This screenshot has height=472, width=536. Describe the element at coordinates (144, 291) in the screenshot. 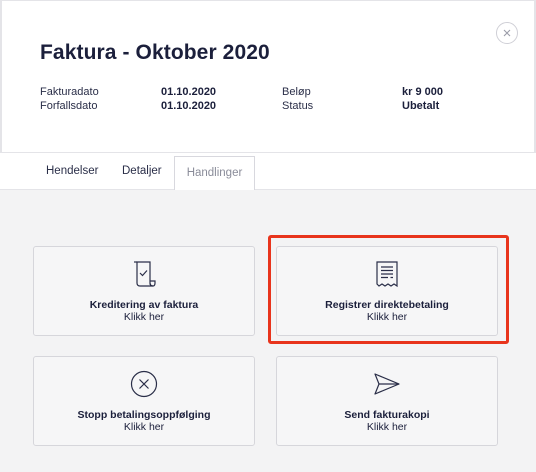

I see `credit-invoice-button: Kreditering av faktura Klikk her` at that location.